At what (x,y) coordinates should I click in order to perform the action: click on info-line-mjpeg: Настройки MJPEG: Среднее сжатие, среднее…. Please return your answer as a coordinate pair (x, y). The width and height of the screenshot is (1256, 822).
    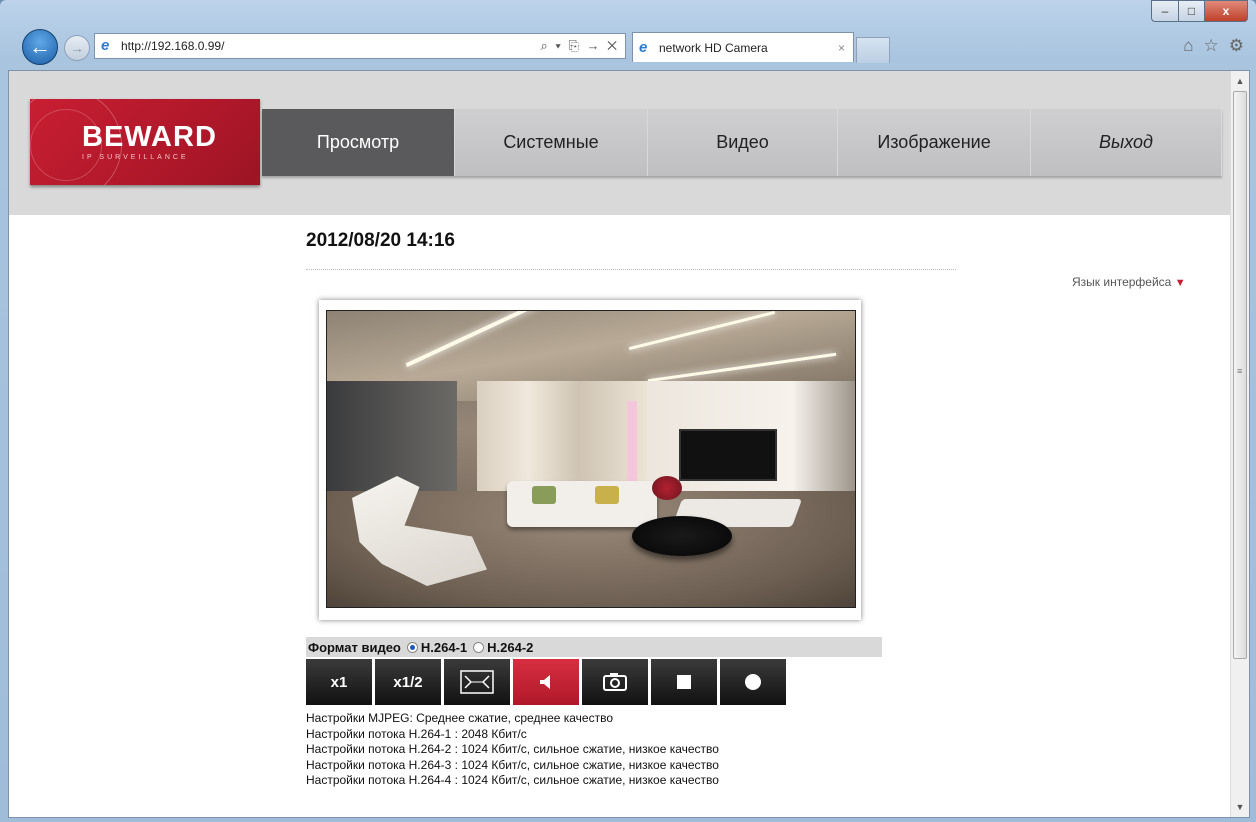
    Looking at the image, I should click on (460, 718).